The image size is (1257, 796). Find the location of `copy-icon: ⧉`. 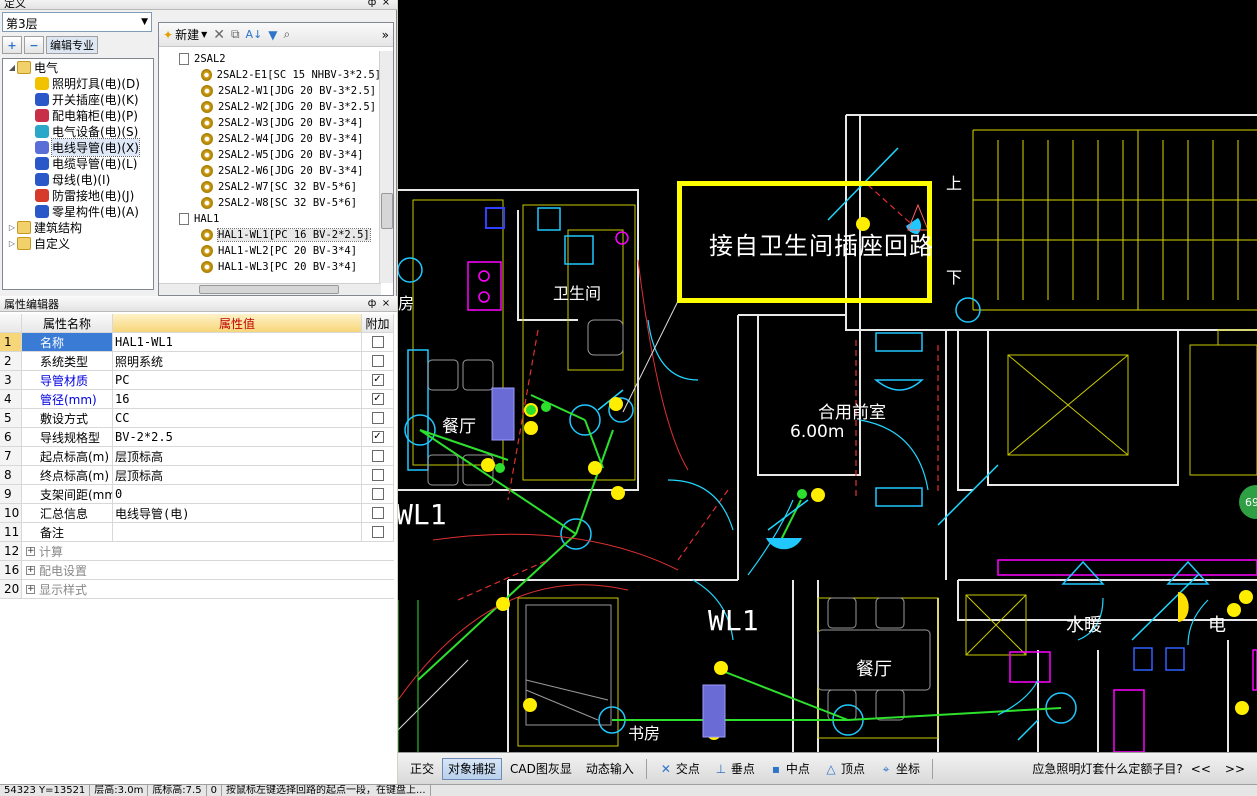

copy-icon: ⧉ is located at coordinates (235, 34).